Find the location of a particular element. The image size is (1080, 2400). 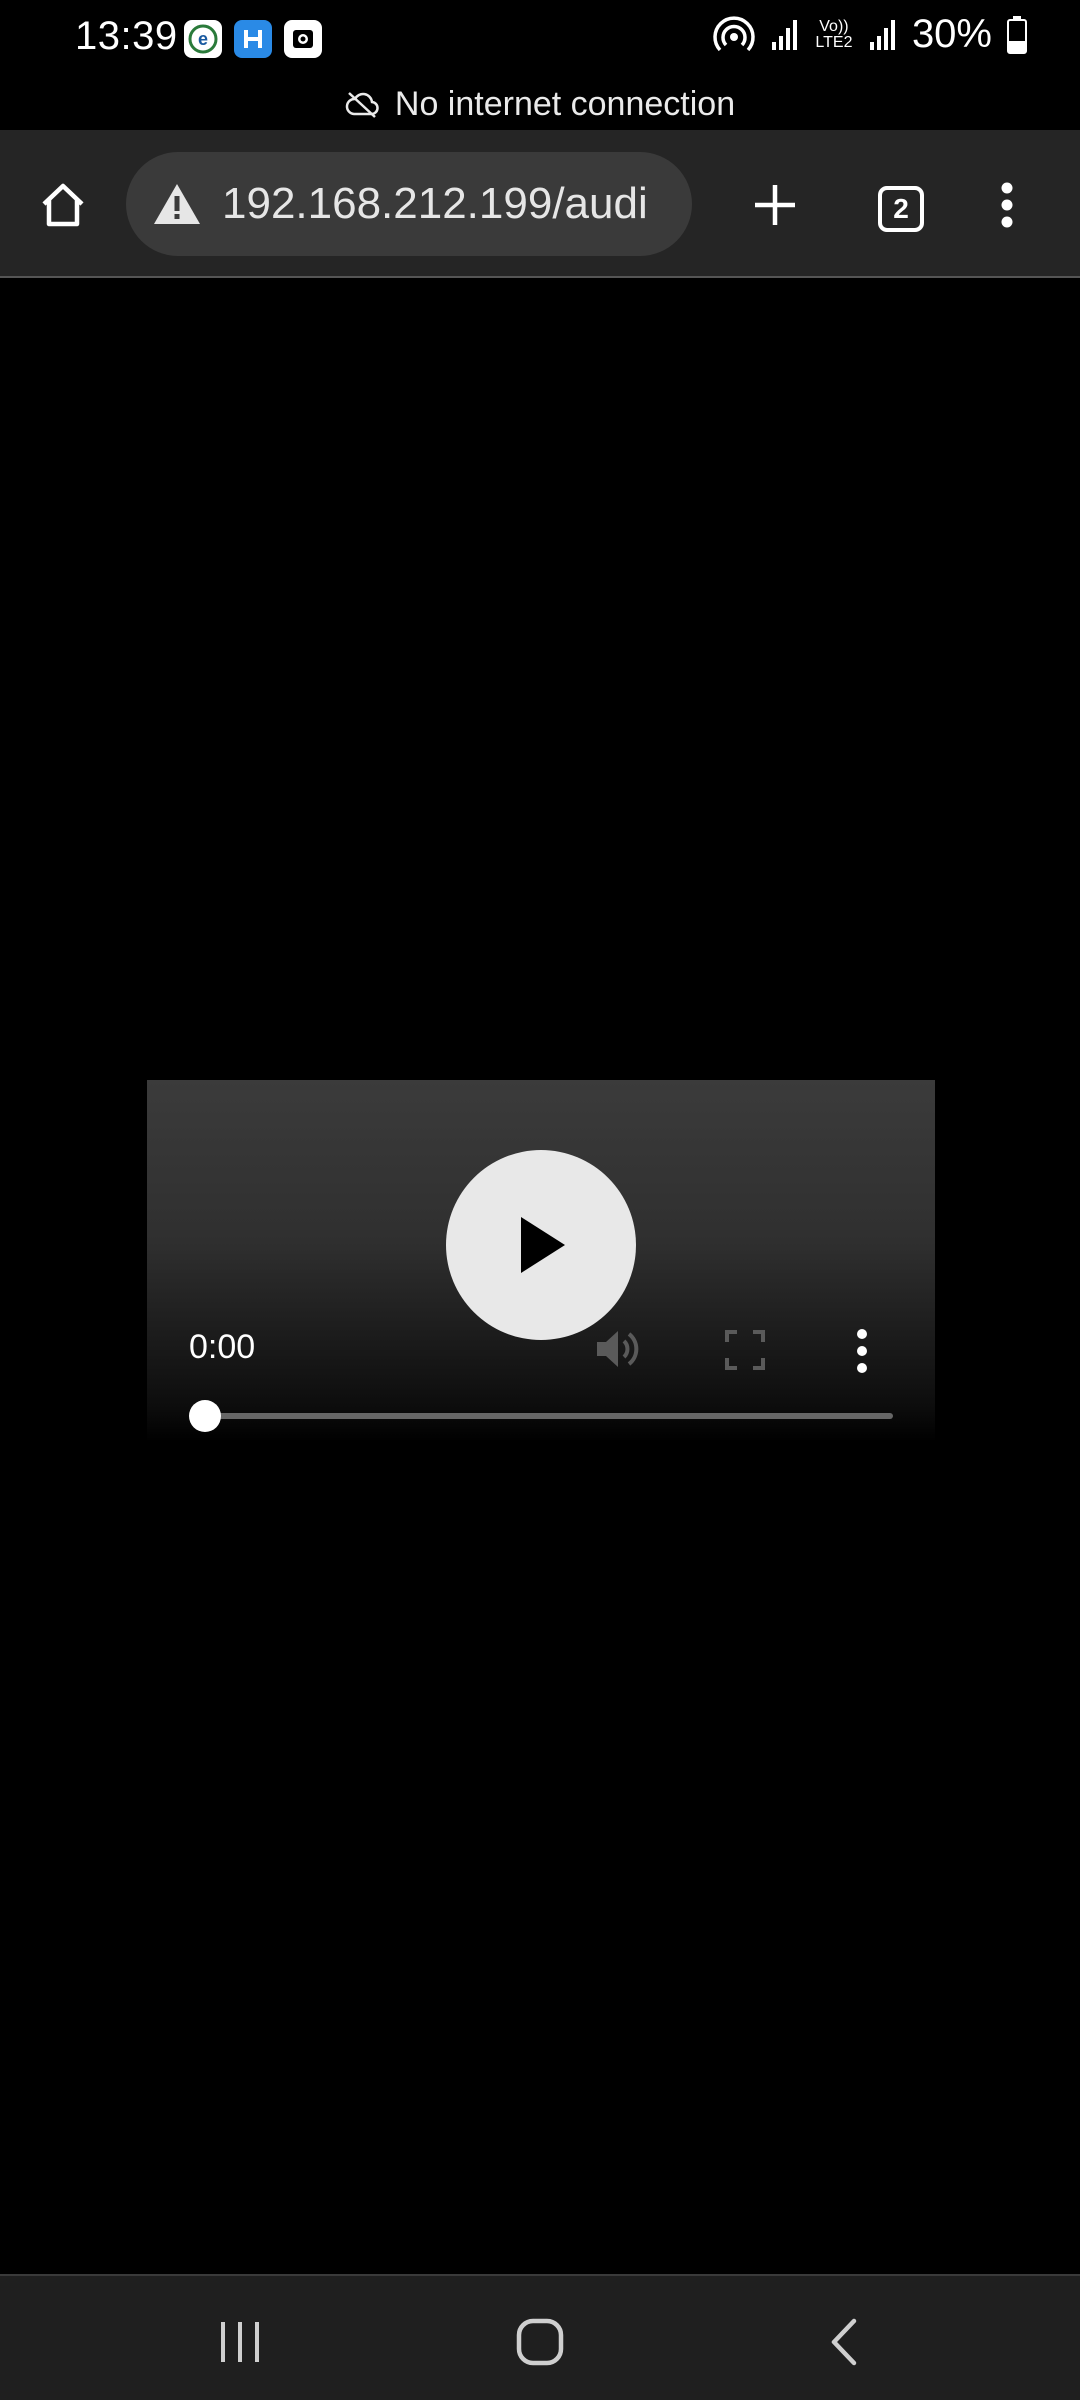

player-options-button is located at coordinates (862, 1351).